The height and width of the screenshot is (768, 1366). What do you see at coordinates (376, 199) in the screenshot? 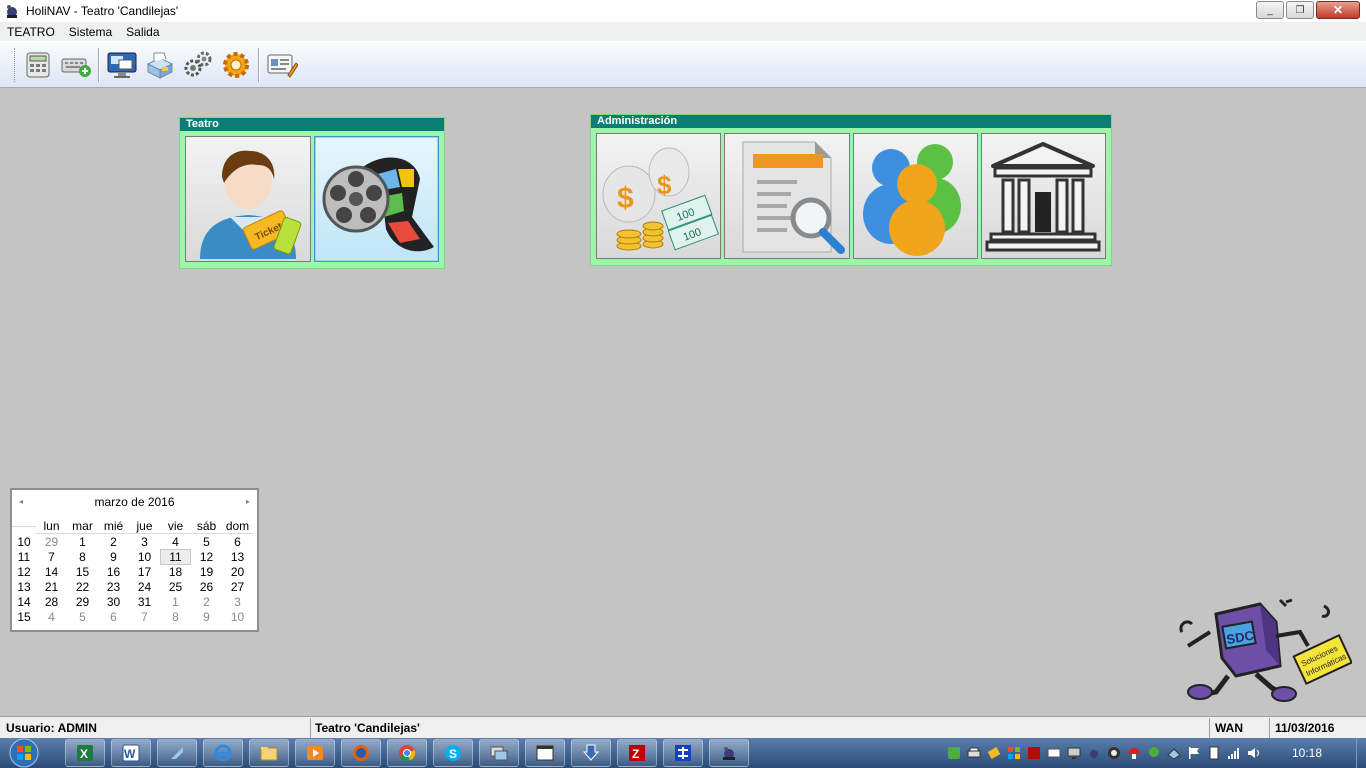
I see `film-shows-tile` at bounding box center [376, 199].